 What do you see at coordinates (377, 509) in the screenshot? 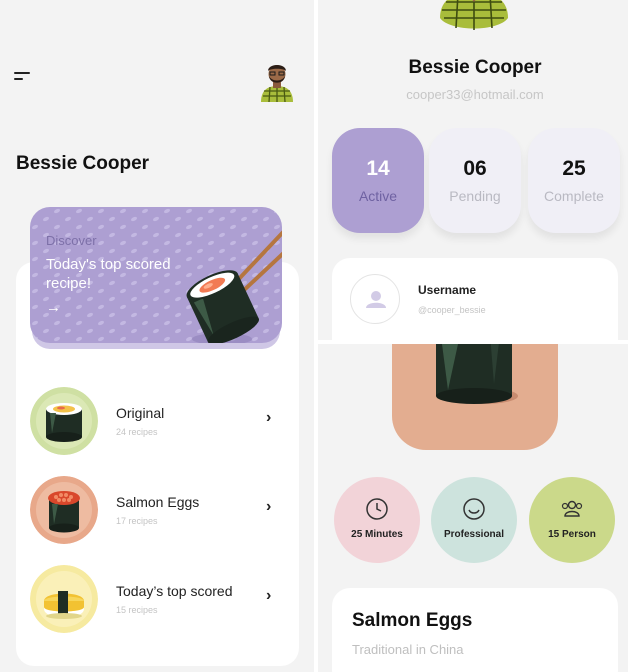
I see `clock-icon` at bounding box center [377, 509].